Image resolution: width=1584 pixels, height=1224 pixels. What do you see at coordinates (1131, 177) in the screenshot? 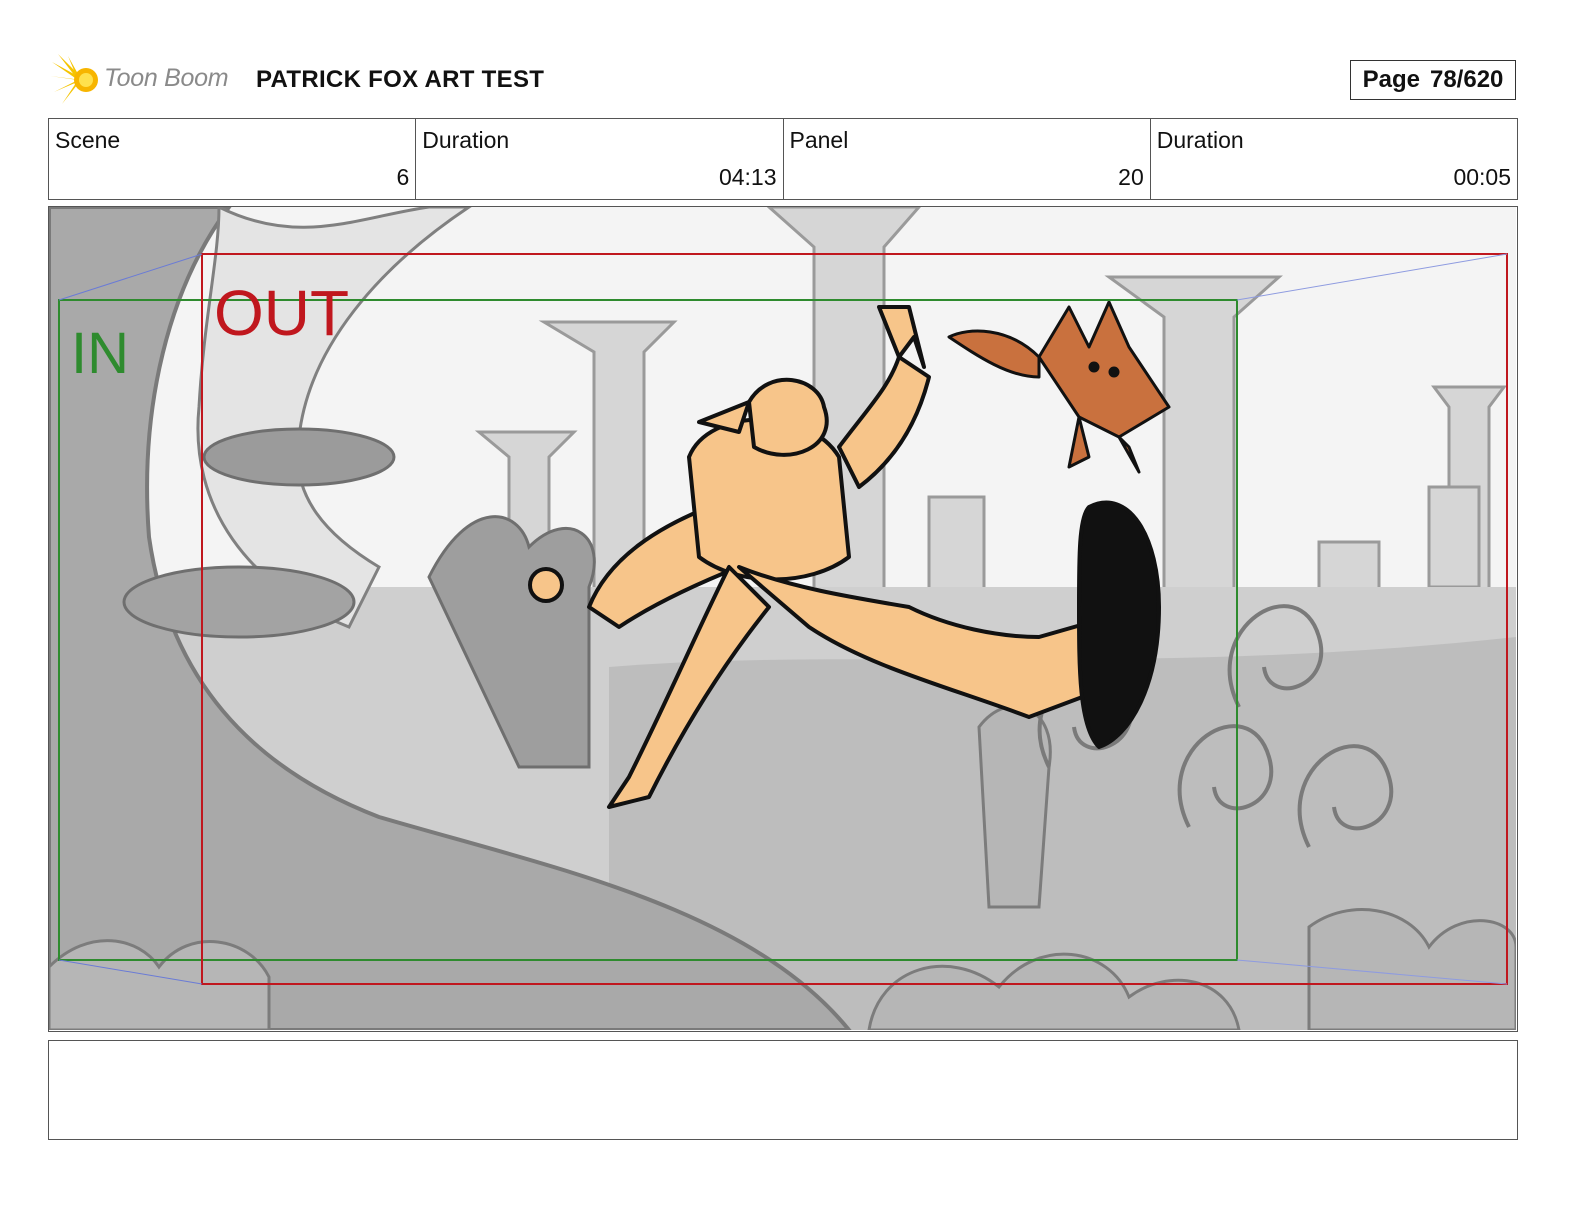
I see `panel-value: 20` at bounding box center [1131, 177].